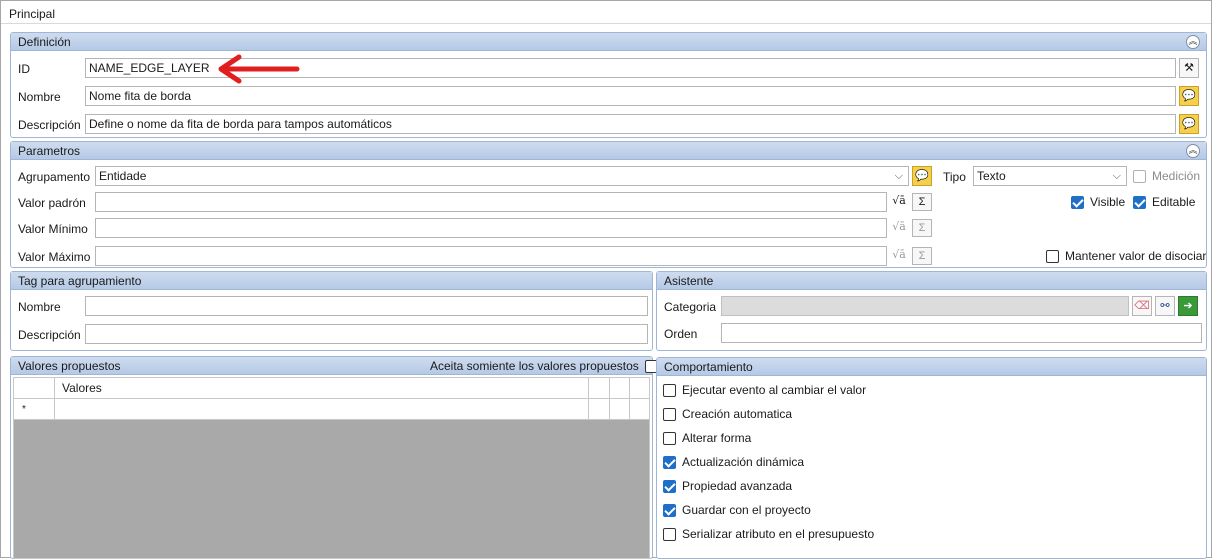 The image size is (1215, 560). I want to click on comportamiento-label: Actualización dinámica, so click(743, 462).